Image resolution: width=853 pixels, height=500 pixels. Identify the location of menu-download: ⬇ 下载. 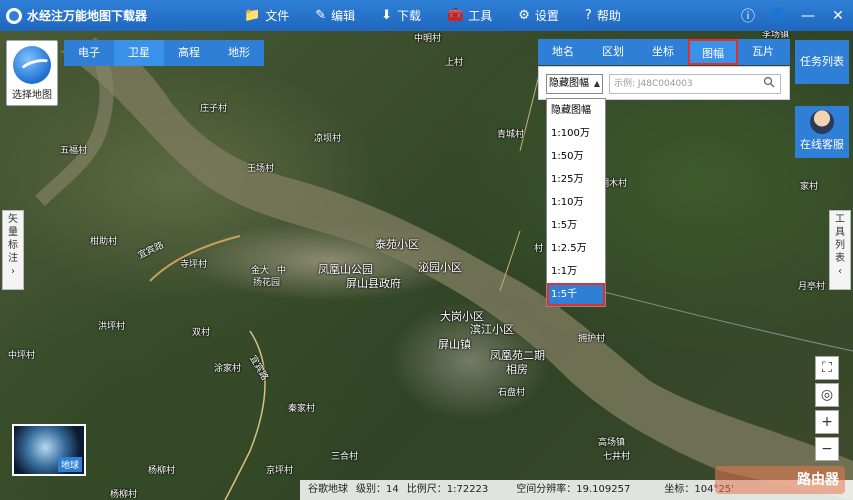
(401, 15).